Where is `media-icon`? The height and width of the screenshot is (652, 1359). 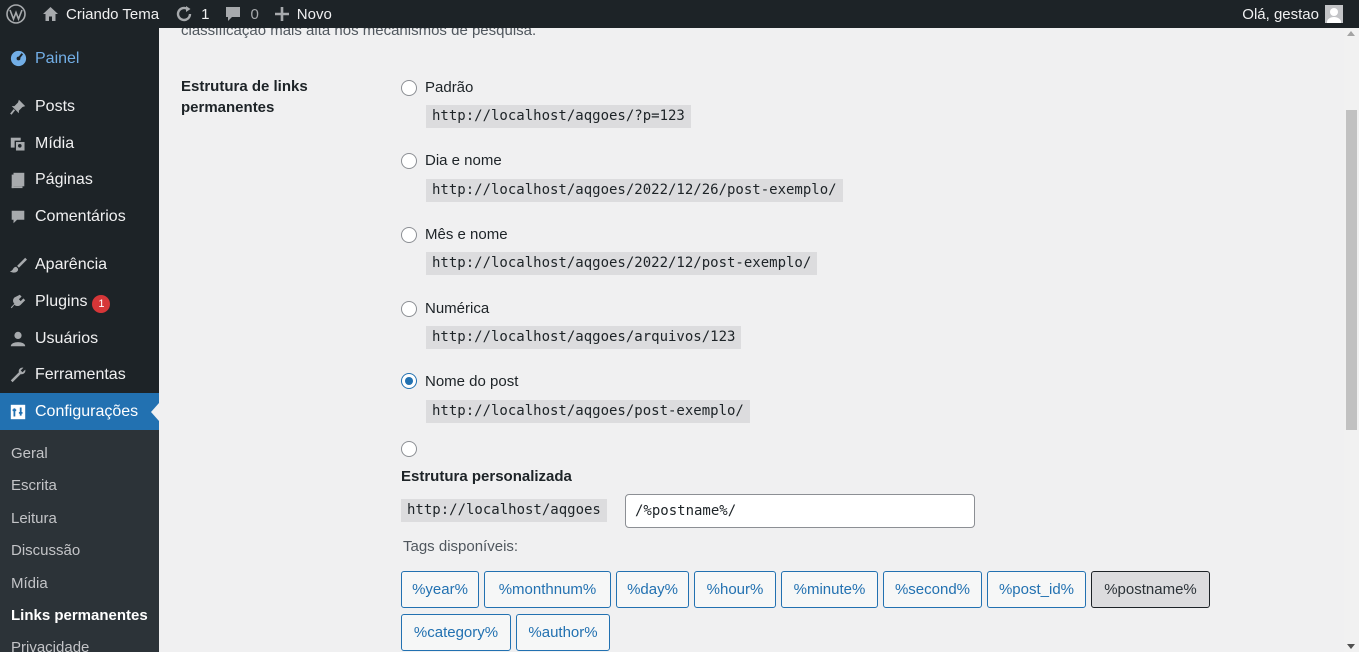
media-icon is located at coordinates (18, 144).